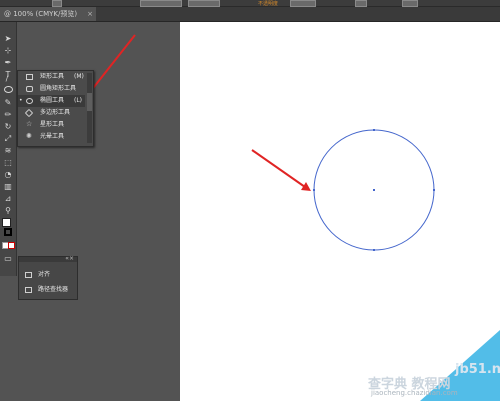 The height and width of the screenshot is (401, 500). Describe the element at coordinates (161, 3) in the screenshot. I see `control-dropdown` at that location.